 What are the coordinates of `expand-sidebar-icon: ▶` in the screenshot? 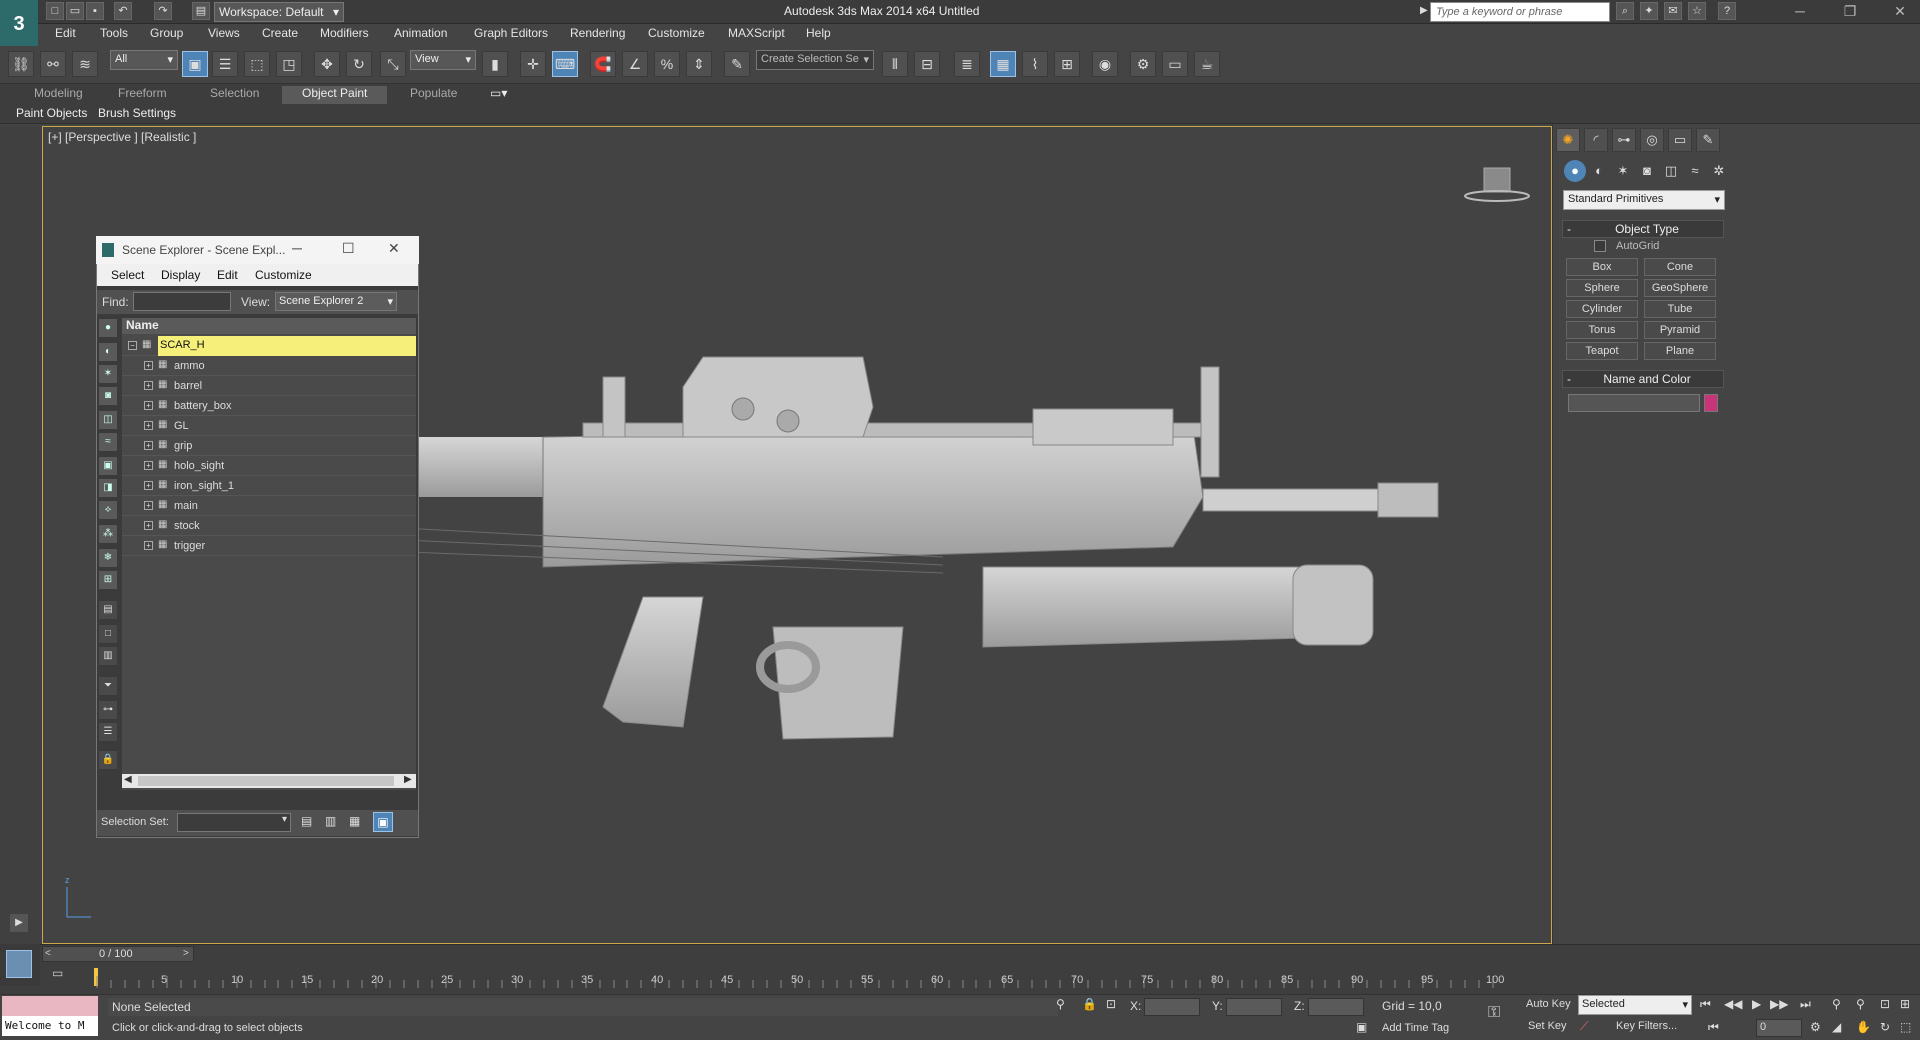 It's located at (19, 923).